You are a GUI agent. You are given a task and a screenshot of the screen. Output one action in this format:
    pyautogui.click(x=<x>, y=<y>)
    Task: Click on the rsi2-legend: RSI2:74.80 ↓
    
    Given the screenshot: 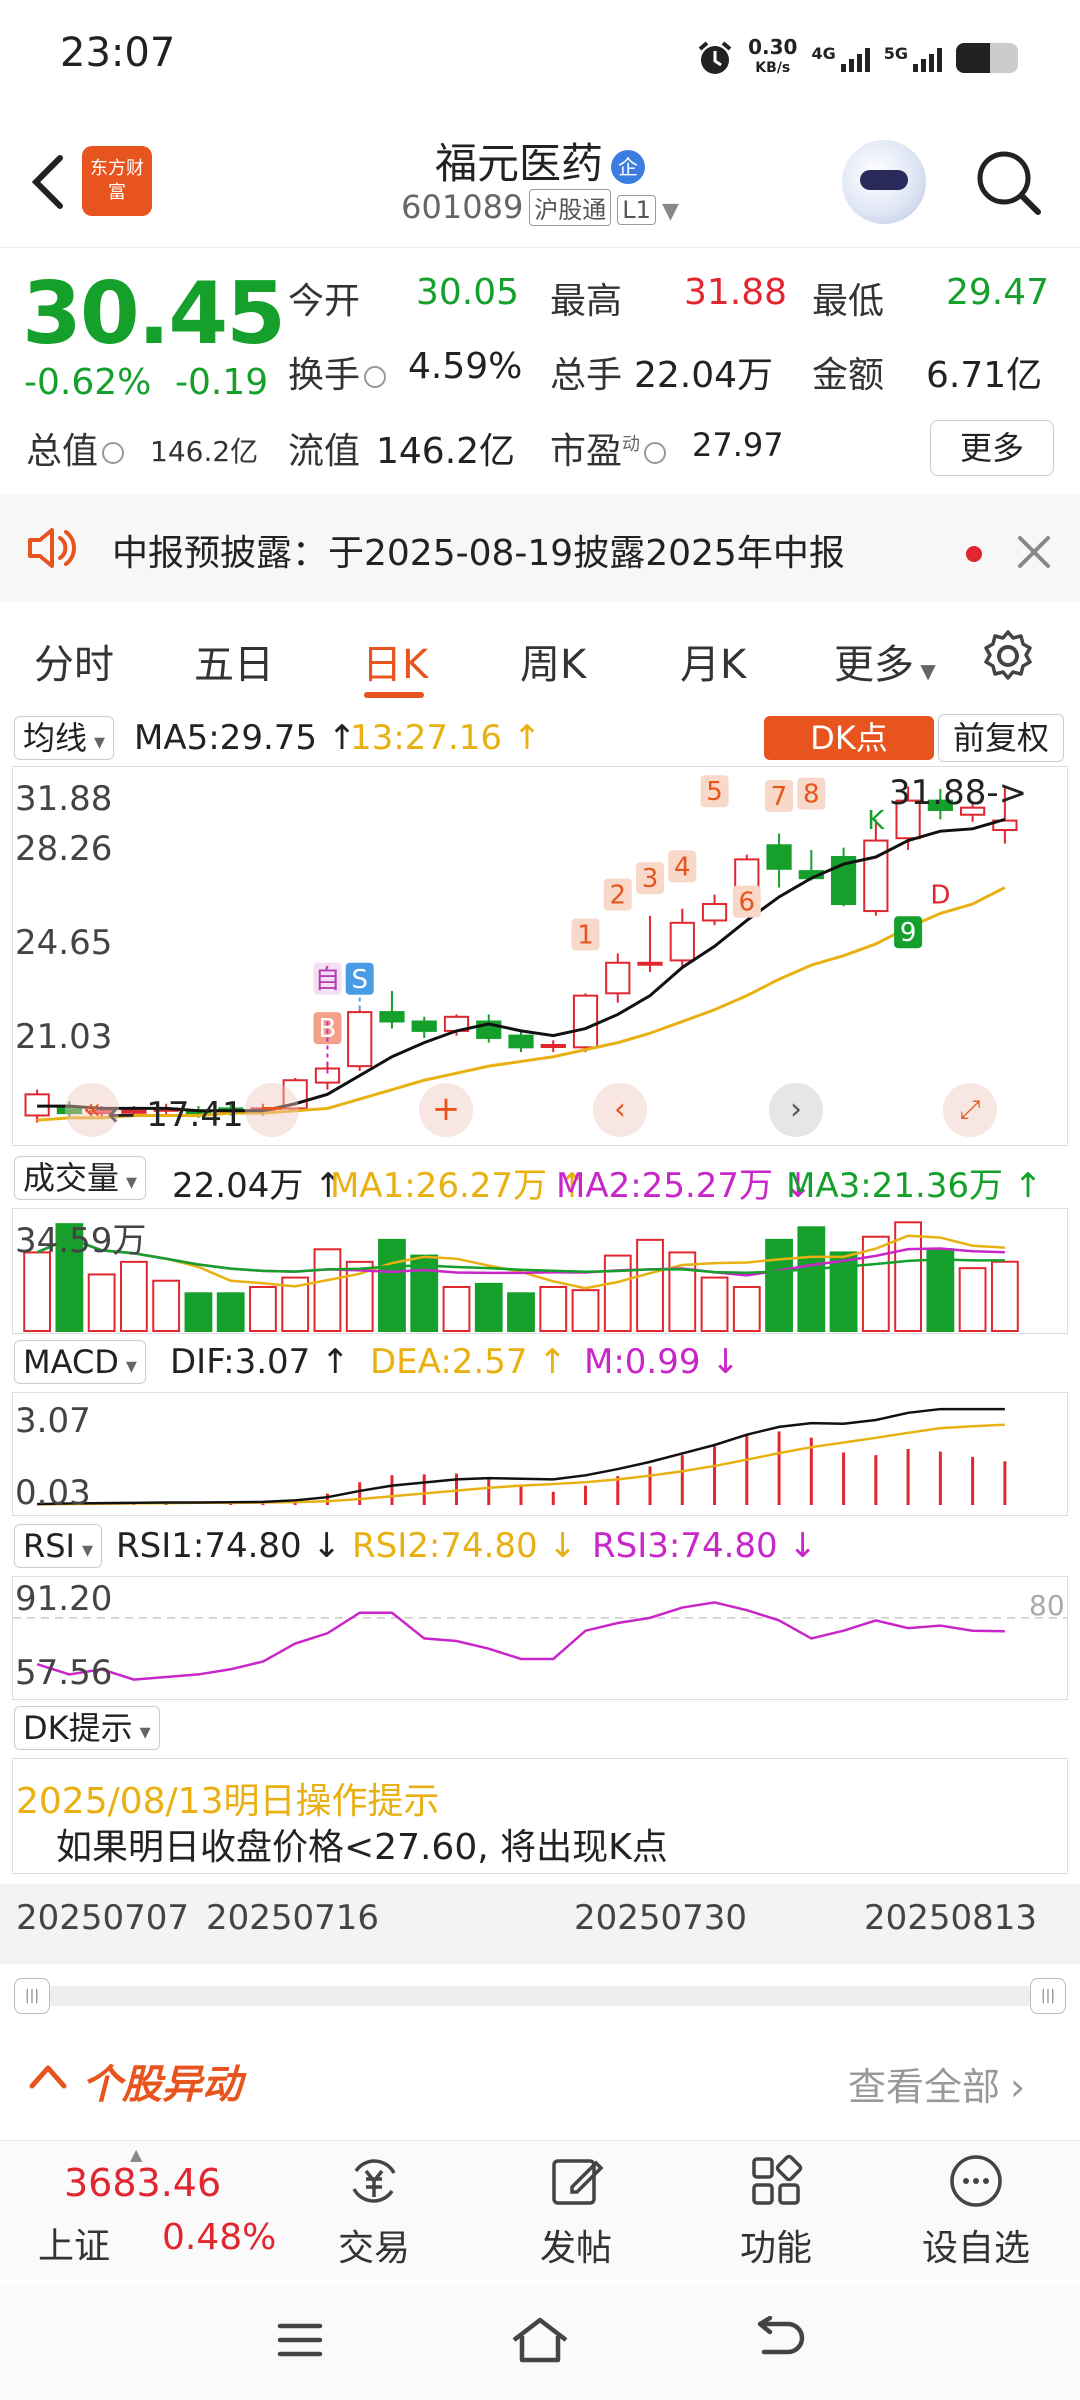 What is the action you would take?
    pyautogui.click(x=464, y=1546)
    